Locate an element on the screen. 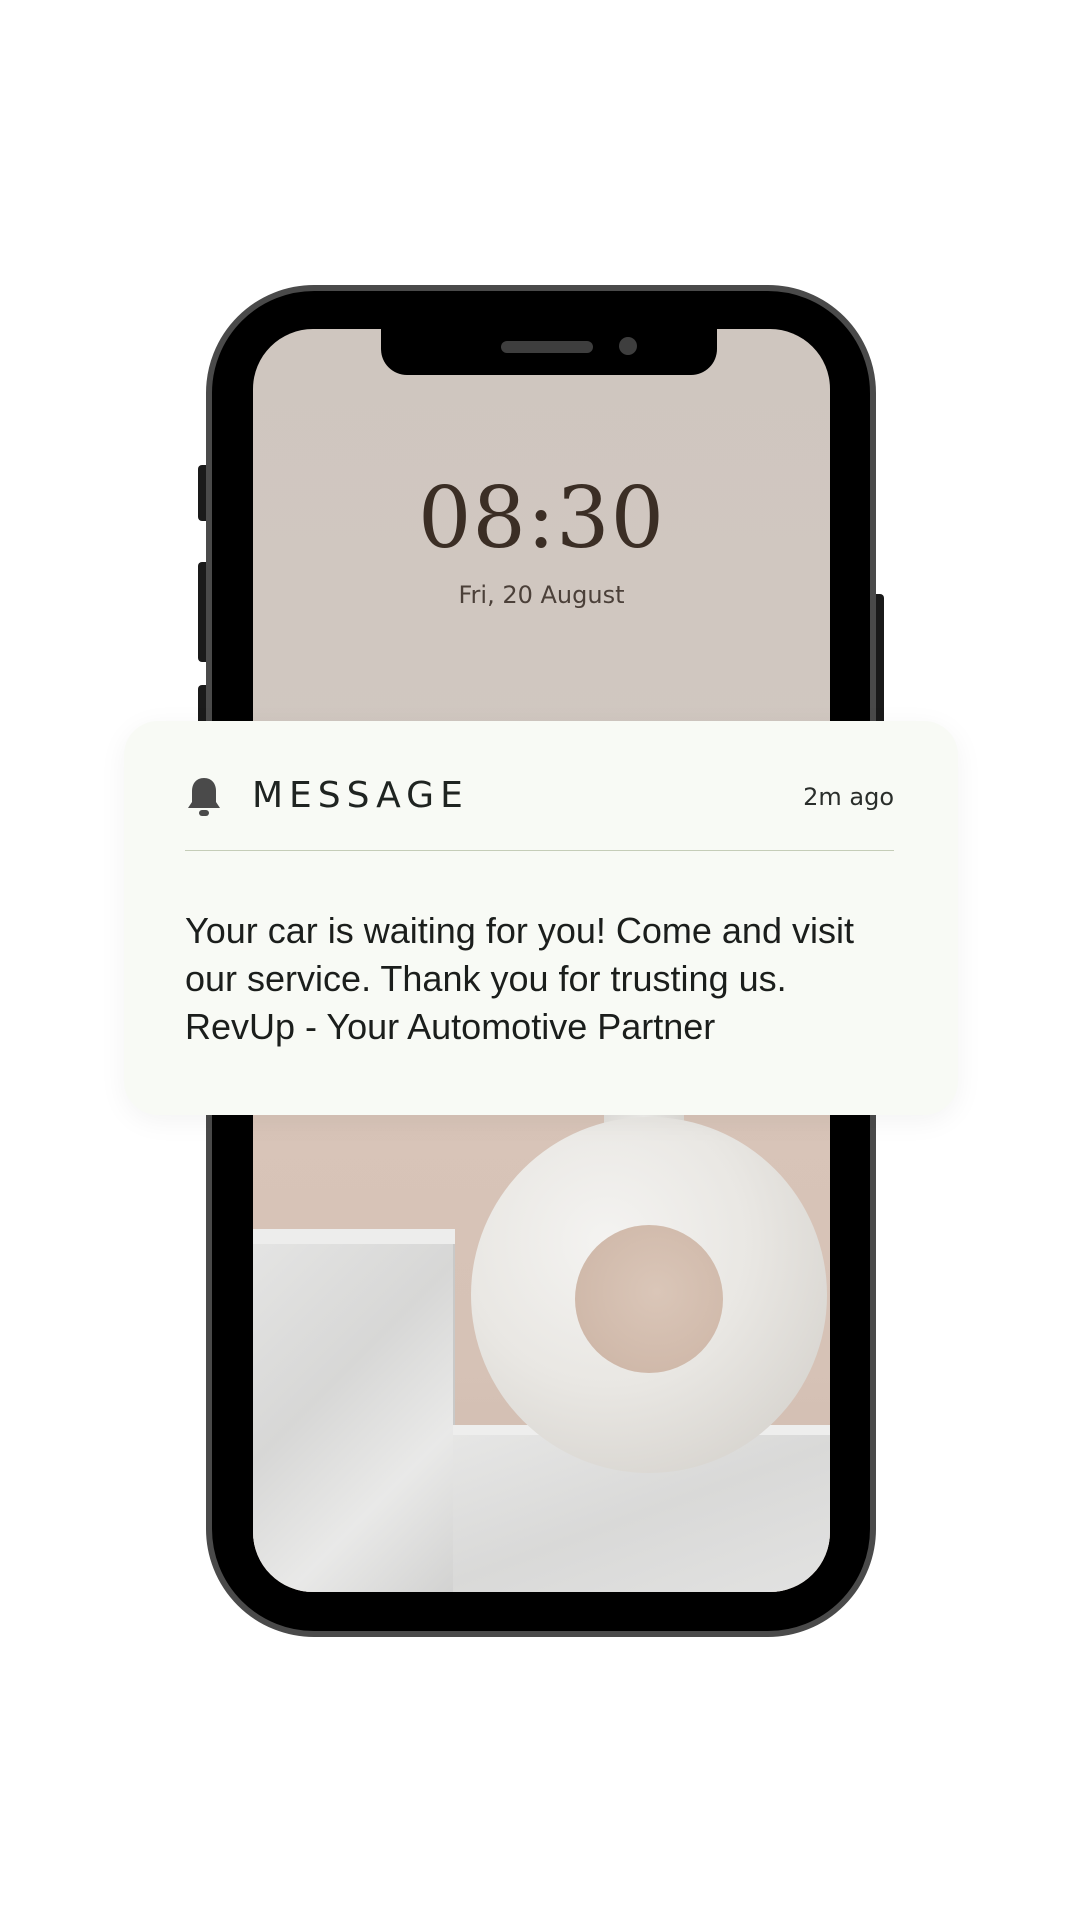 This screenshot has width=1080, height=1920. lock-screen-clock: 08:30 is located at coordinates (541, 518).